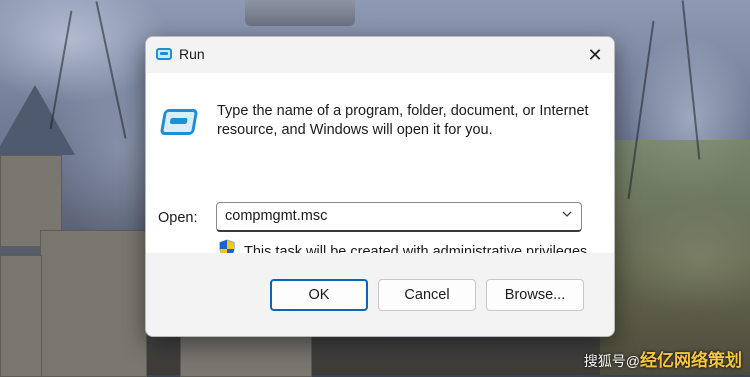 This screenshot has height=377, width=750. I want to click on title-bar: Run ✕, so click(380, 55).